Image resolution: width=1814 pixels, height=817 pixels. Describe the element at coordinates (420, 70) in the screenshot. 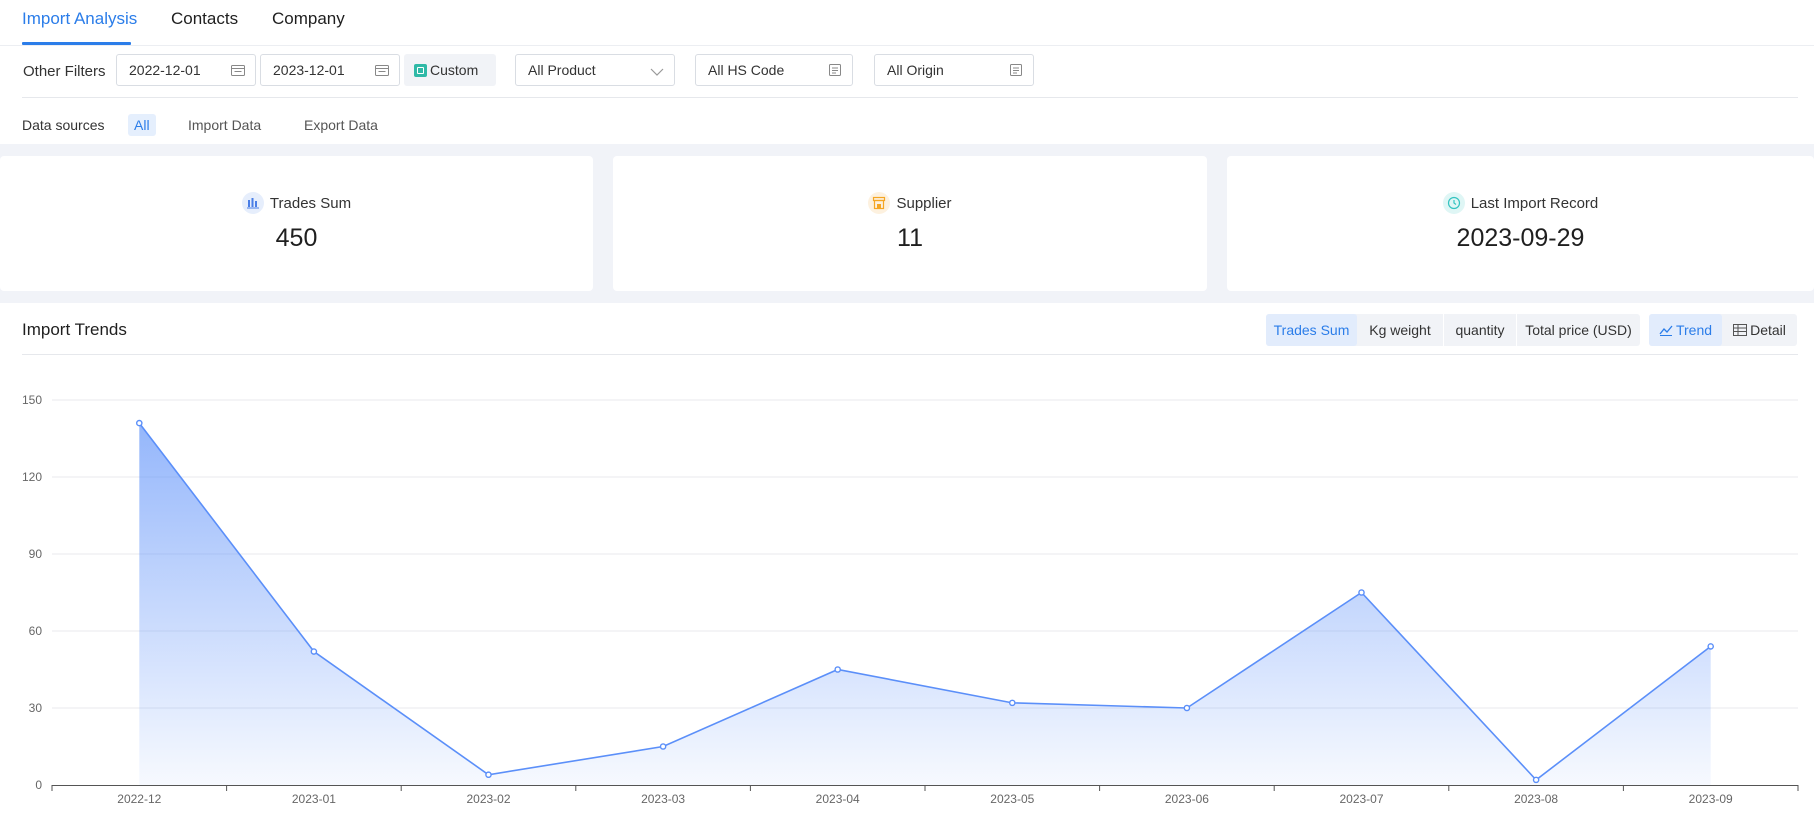

I see `custom-icon` at that location.